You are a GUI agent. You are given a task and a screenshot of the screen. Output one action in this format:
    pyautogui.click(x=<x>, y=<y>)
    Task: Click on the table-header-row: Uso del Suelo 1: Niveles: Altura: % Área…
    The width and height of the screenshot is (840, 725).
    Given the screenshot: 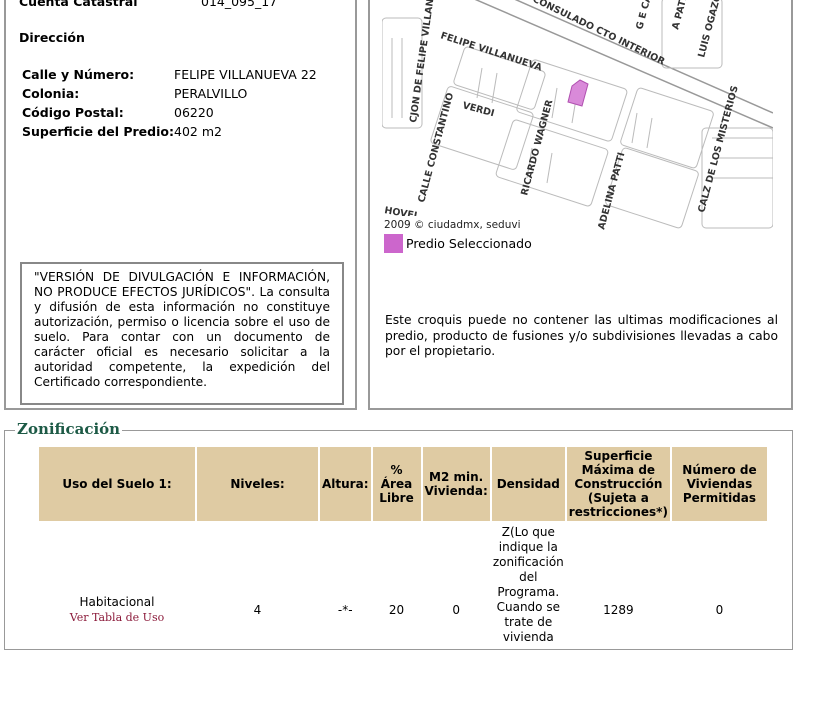 What is the action you would take?
    pyautogui.click(x=403, y=484)
    